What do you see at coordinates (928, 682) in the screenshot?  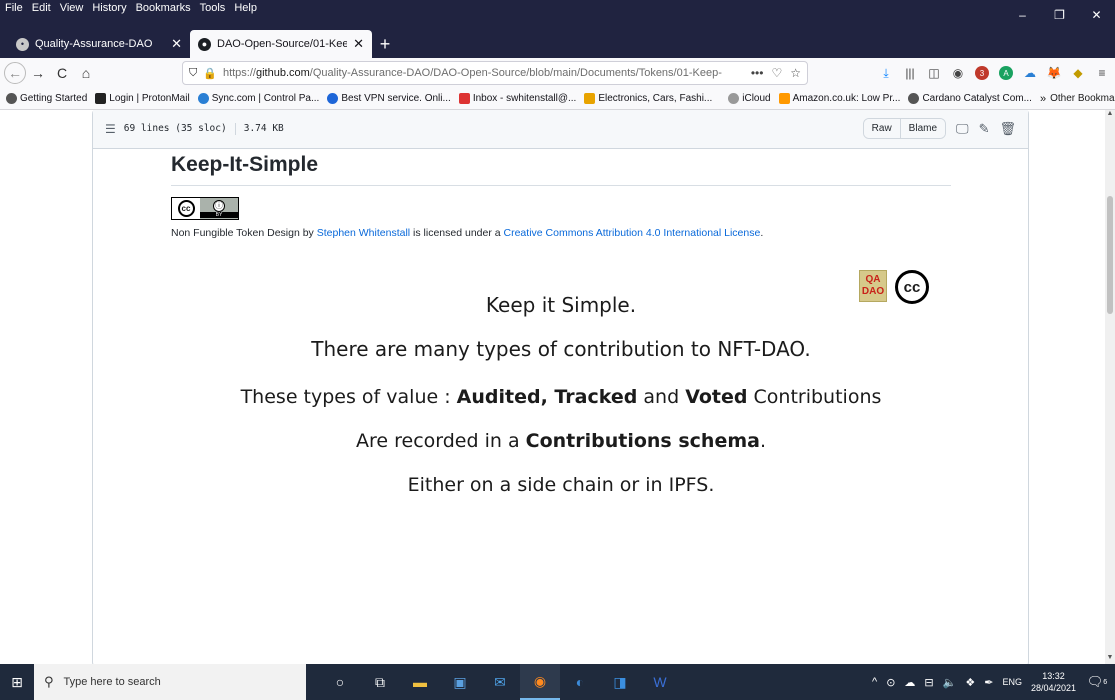 I see `network-icon: ⊟` at bounding box center [928, 682].